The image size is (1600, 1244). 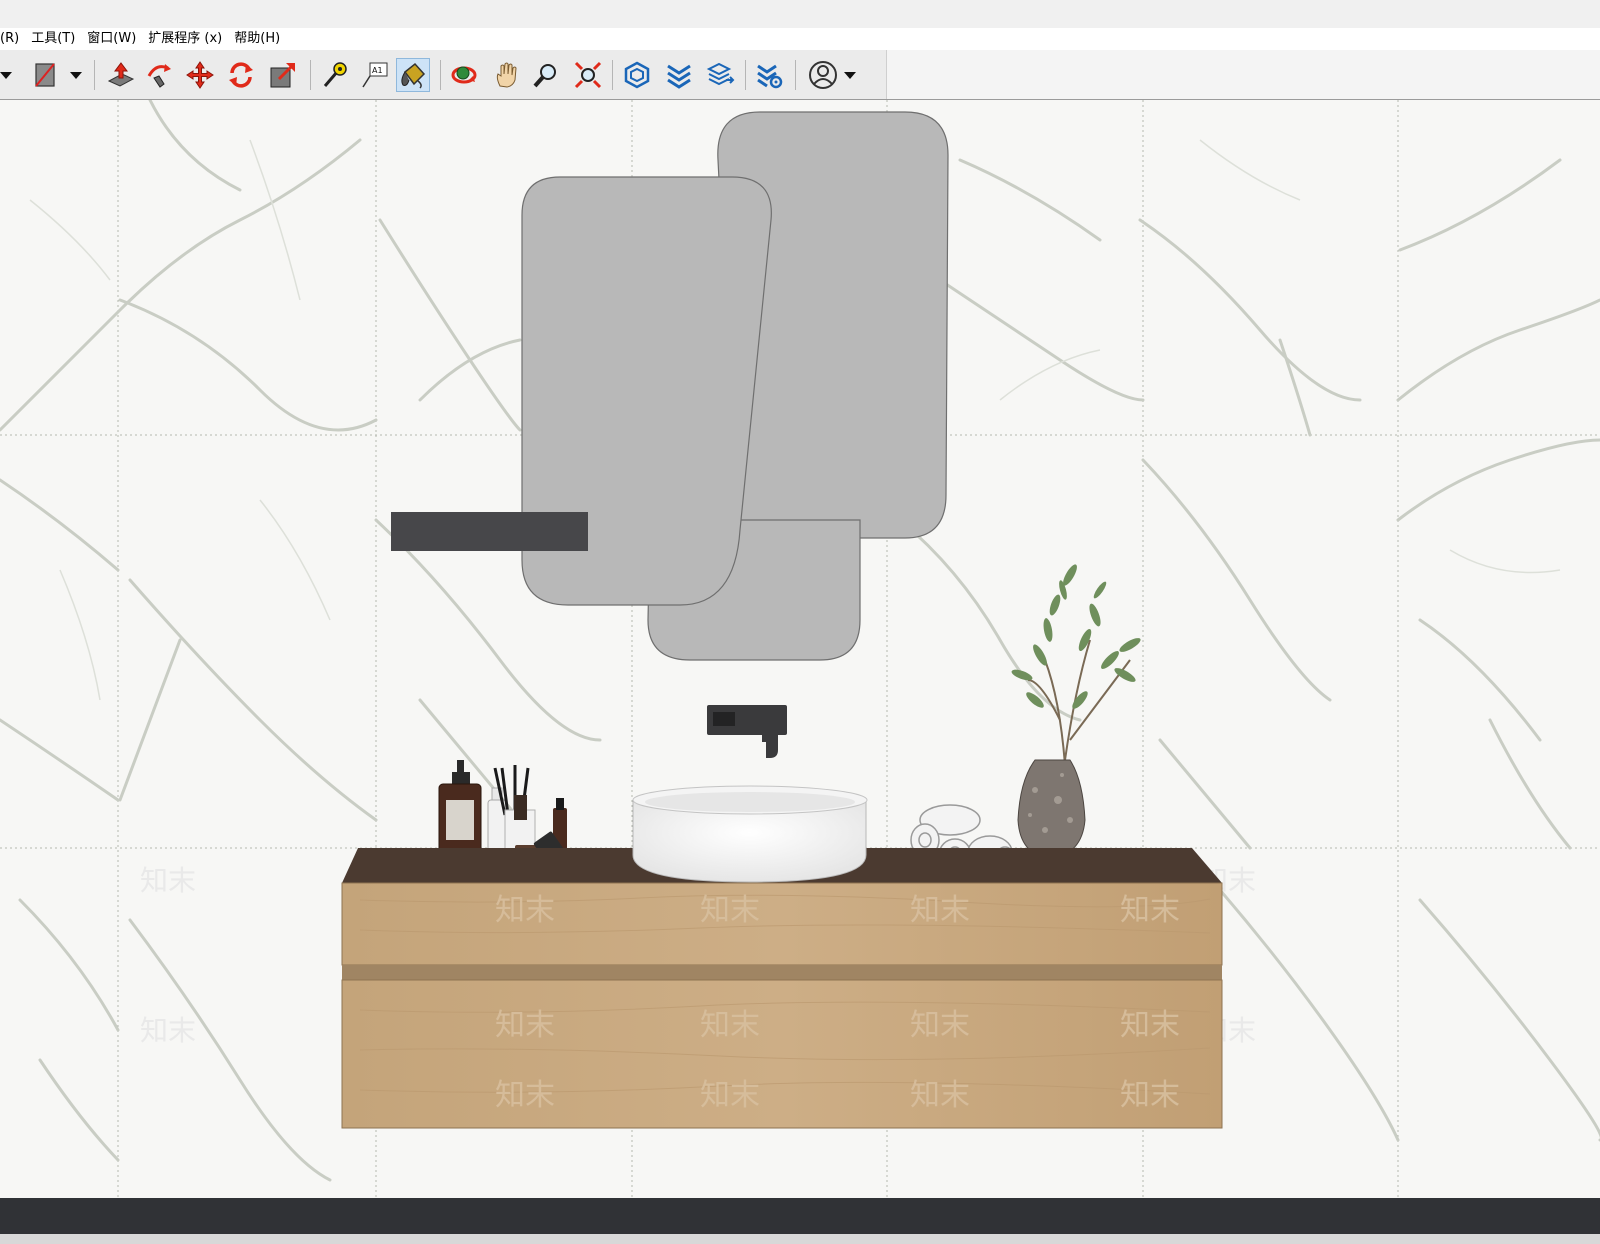 I want to click on menu-item-extensions: 扩展程序 (x), so click(x=185, y=39).